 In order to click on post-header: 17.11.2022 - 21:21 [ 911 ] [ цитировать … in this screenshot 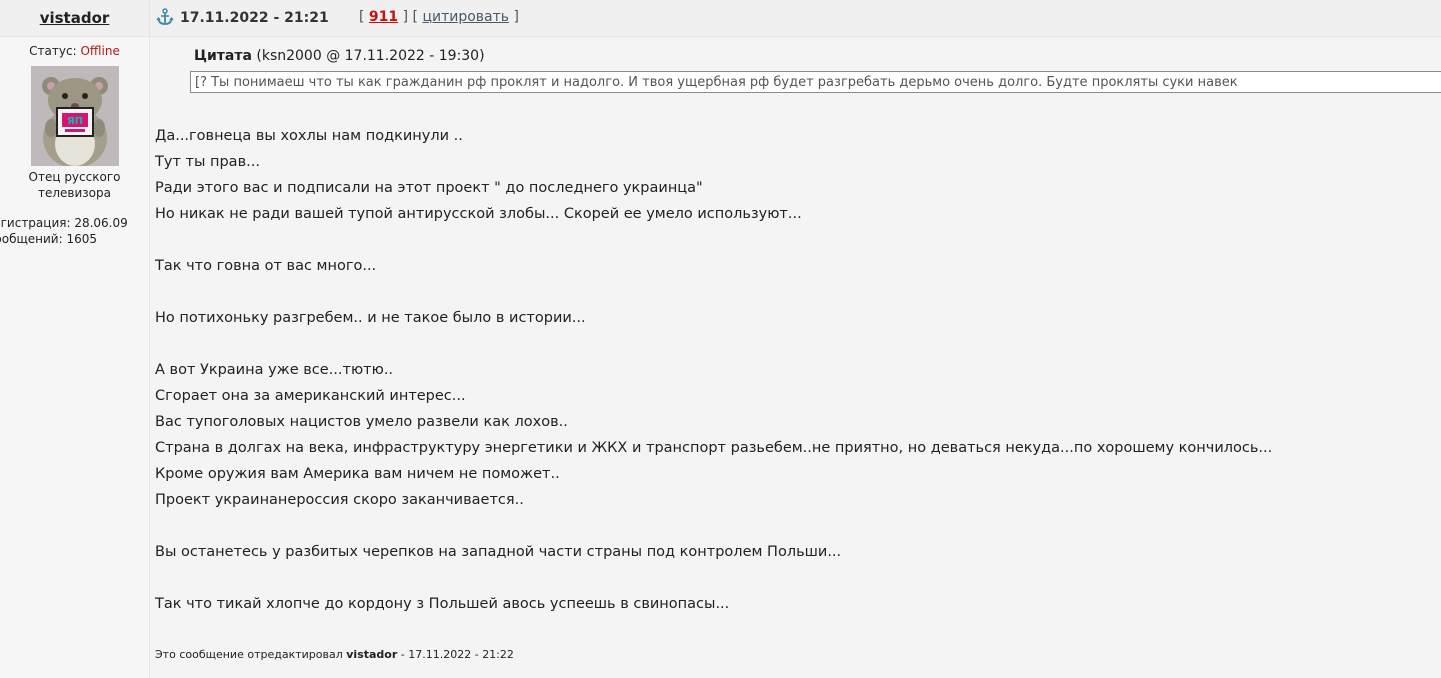, I will do `click(795, 18)`.